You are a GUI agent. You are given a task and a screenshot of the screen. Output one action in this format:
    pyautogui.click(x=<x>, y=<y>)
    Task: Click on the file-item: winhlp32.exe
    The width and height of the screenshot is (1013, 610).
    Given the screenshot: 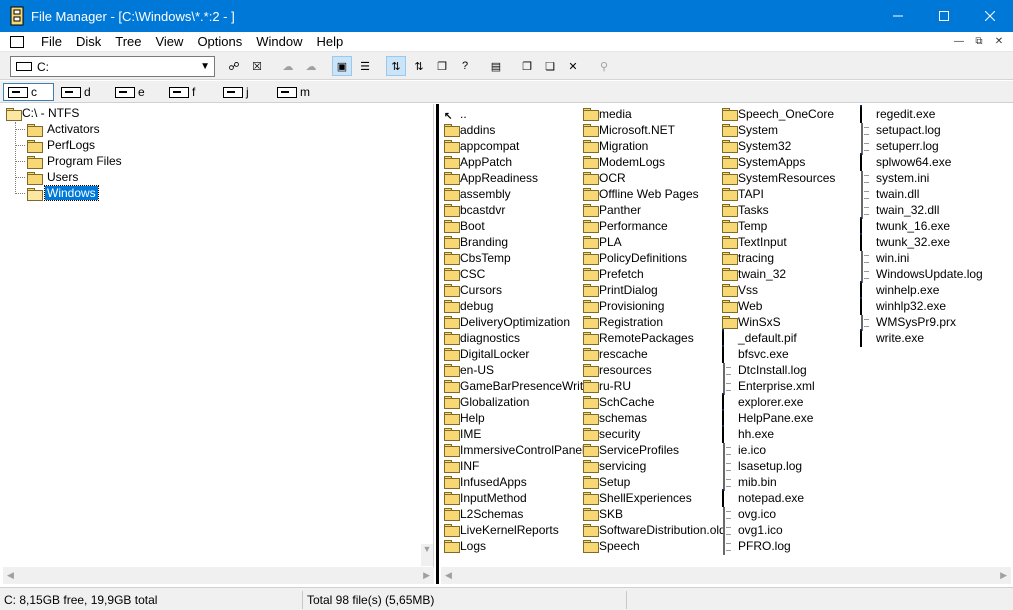 What is the action you would take?
    pyautogui.click(x=903, y=306)
    